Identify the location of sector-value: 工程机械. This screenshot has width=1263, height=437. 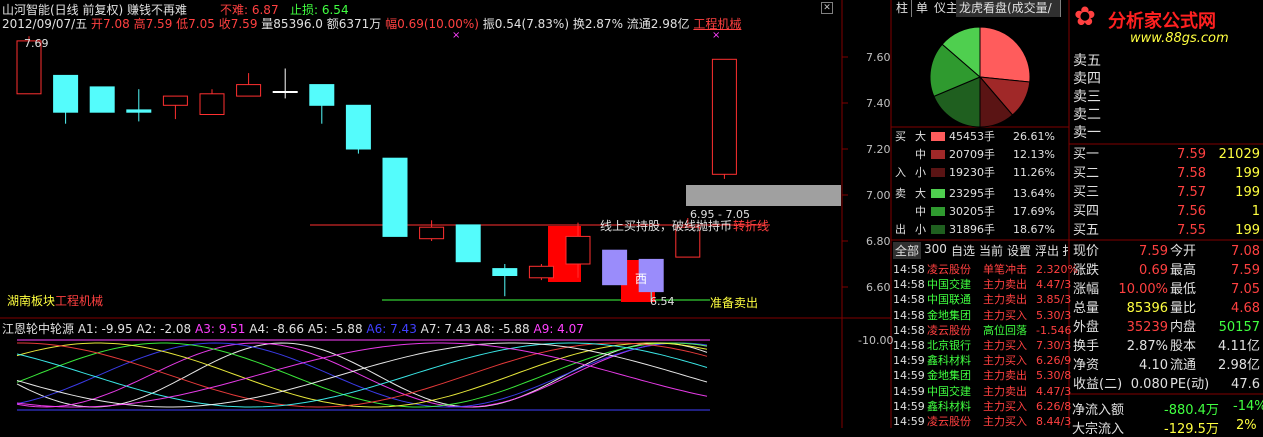
(79, 301).